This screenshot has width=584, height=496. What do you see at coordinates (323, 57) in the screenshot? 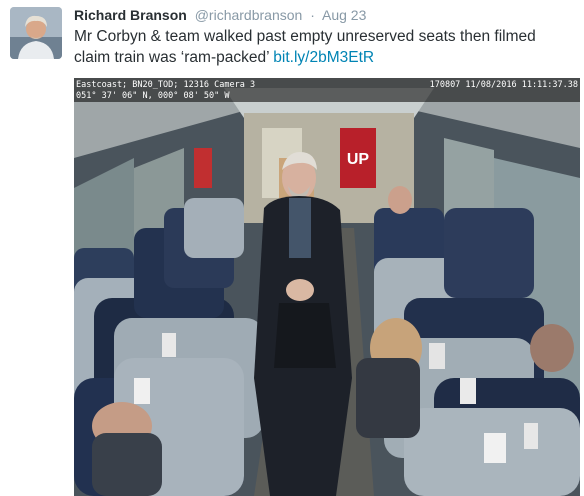
I see `tweet-link: bit.ly/2bM3EtR` at bounding box center [323, 57].